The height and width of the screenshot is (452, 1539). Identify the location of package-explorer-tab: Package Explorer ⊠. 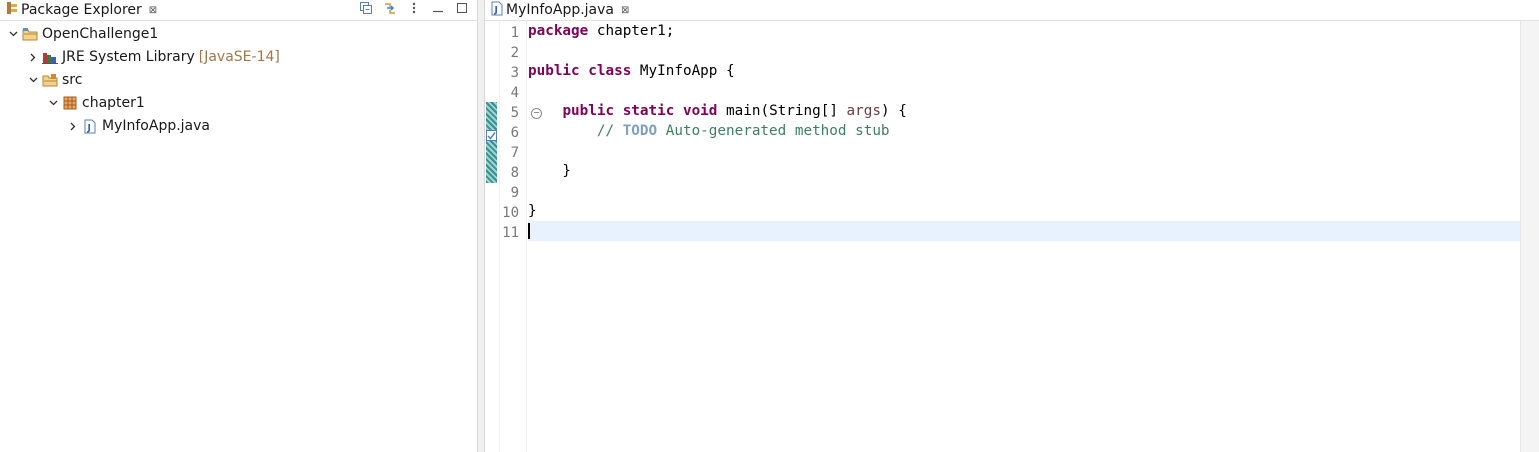
(81, 10).